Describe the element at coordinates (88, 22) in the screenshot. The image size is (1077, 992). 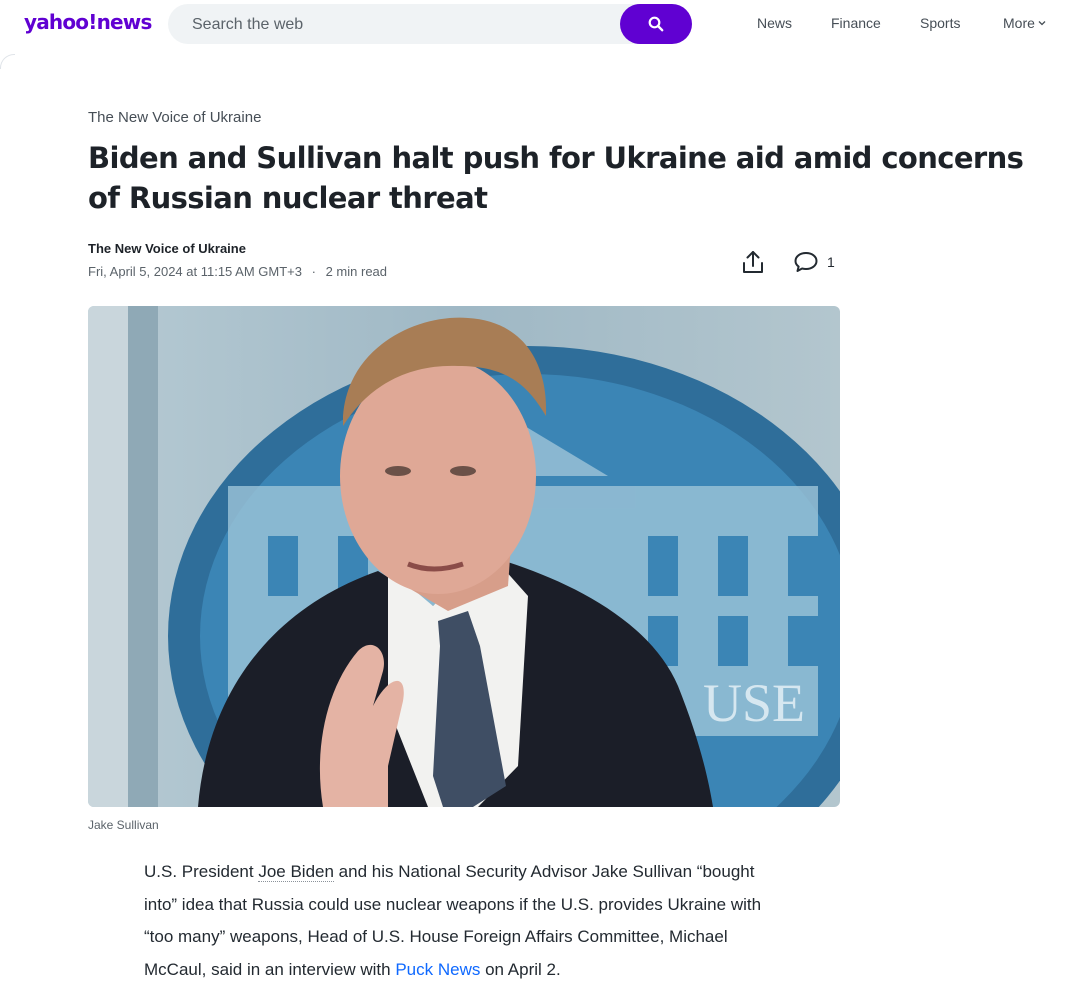
I see `yahoo-news-logo: yahoo!news` at that location.